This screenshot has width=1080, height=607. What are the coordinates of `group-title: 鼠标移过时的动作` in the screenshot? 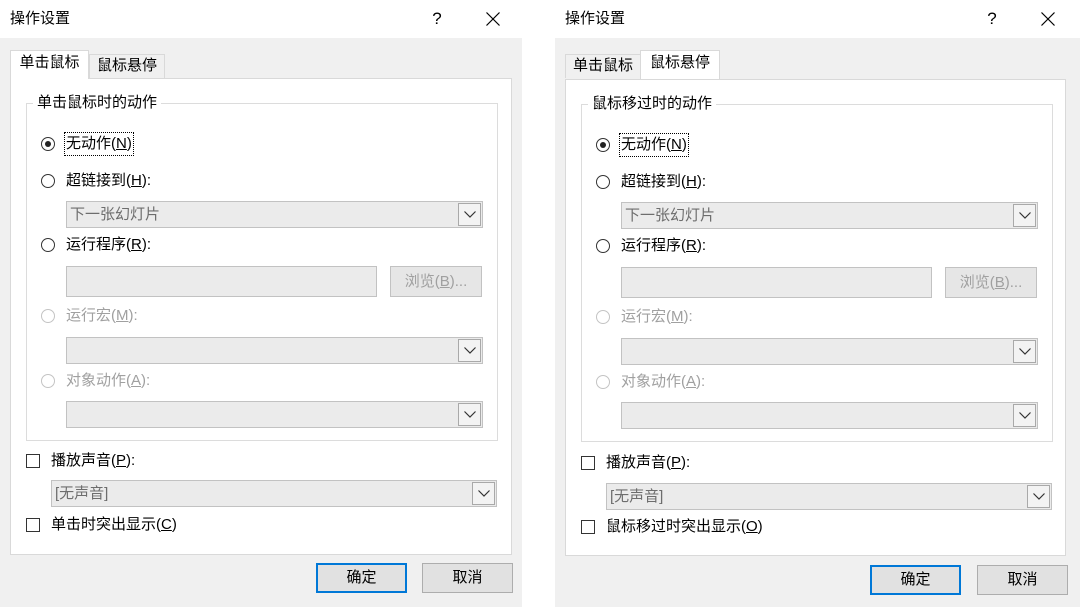 It's located at (652, 104).